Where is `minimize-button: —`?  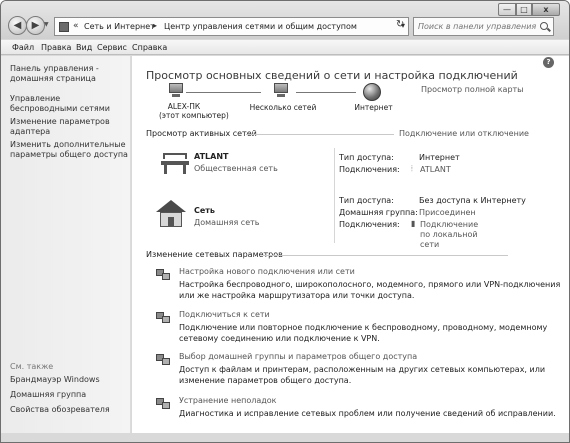
minimize-button: — is located at coordinates (507, 9).